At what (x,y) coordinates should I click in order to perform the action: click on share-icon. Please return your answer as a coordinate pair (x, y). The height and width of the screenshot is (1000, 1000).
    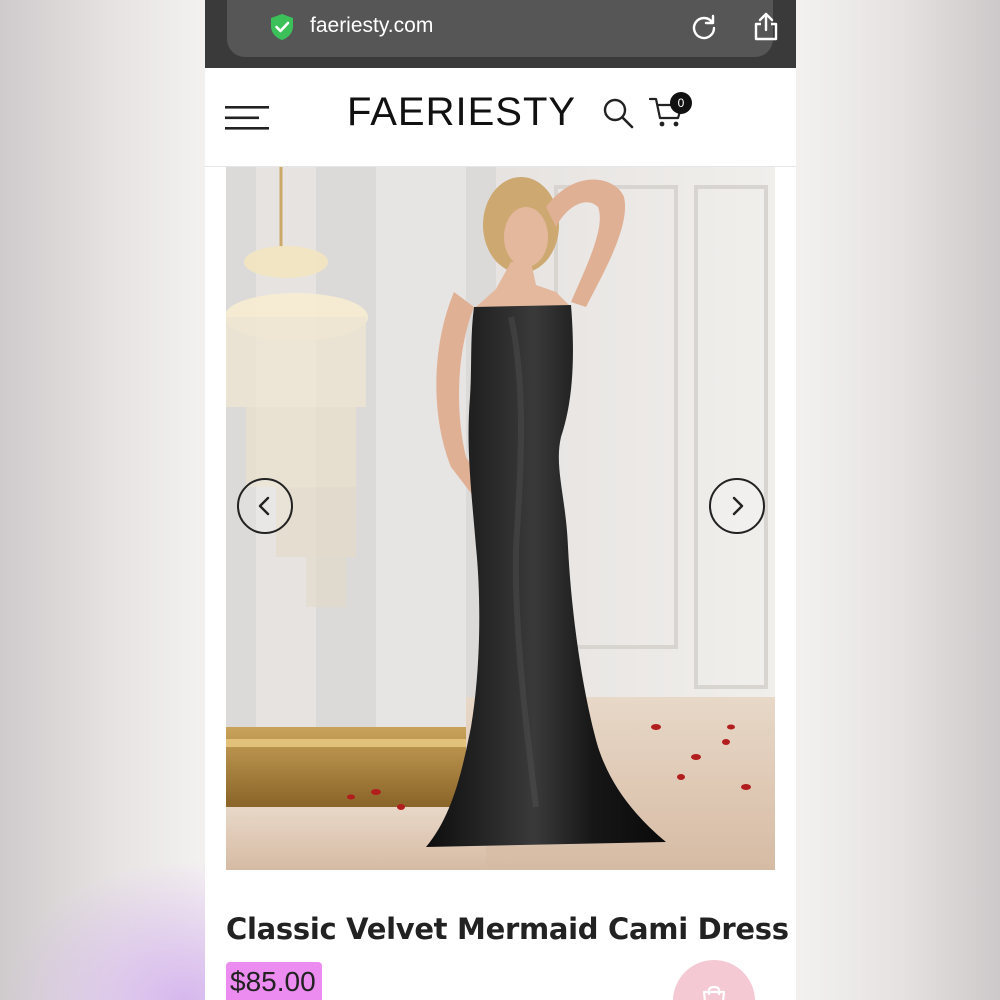
    Looking at the image, I should click on (766, 26).